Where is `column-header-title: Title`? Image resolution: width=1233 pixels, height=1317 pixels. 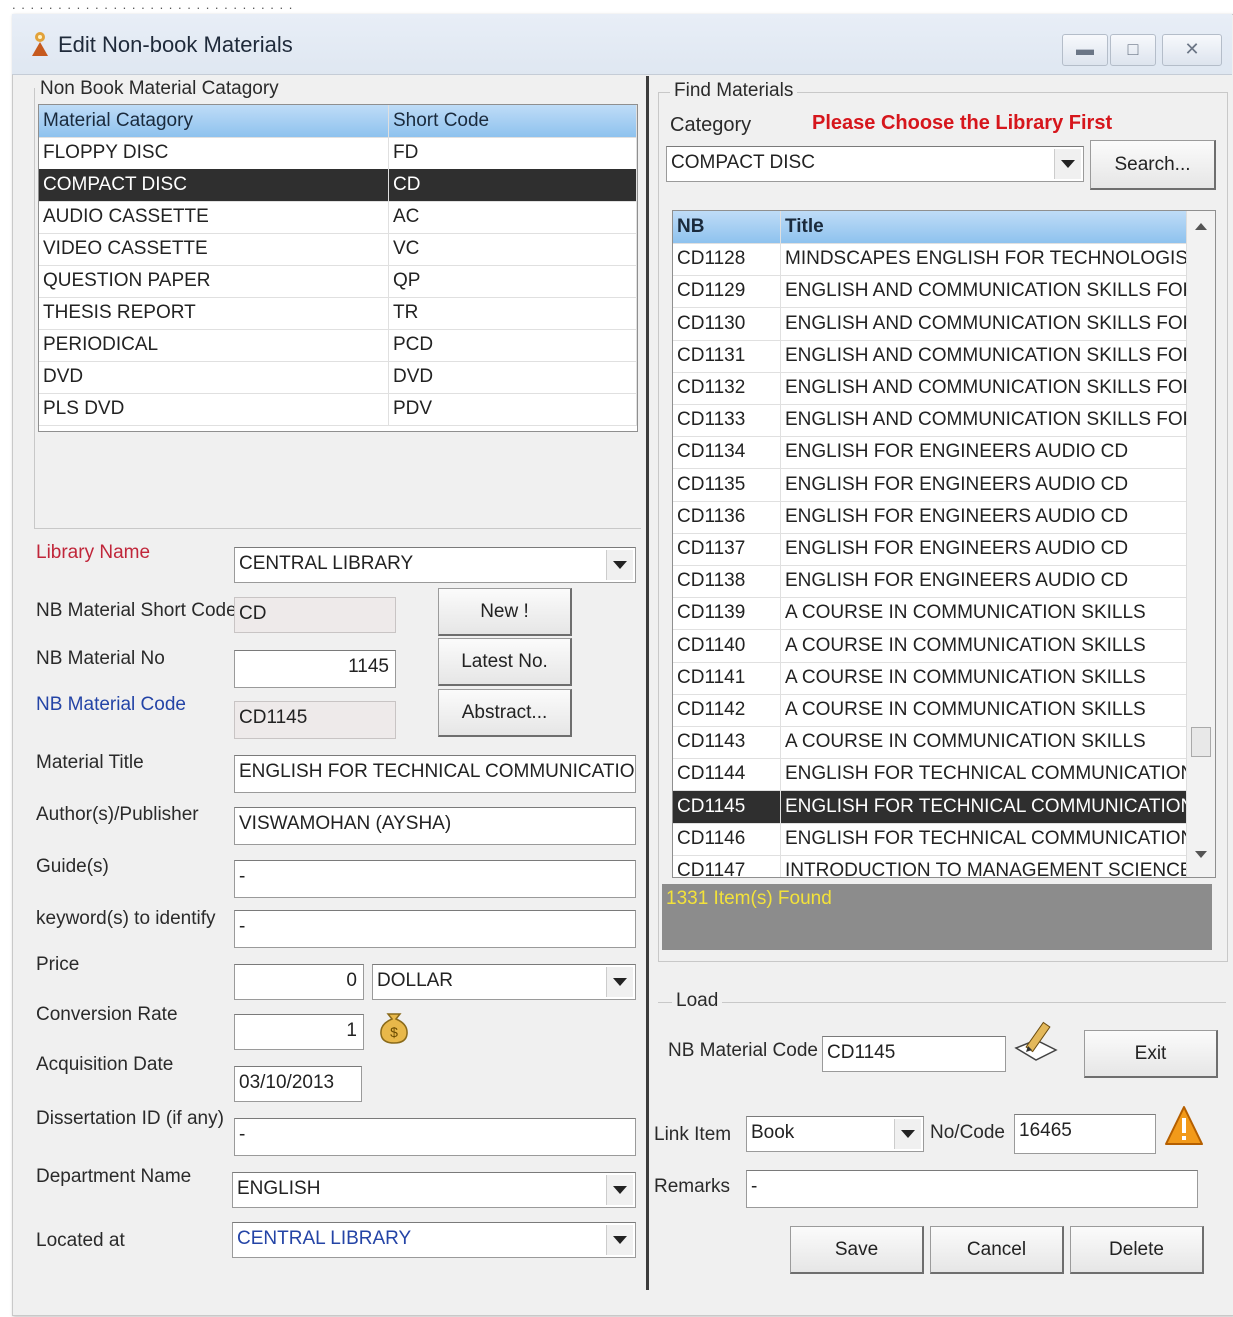 column-header-title: Title is located at coordinates (984, 227).